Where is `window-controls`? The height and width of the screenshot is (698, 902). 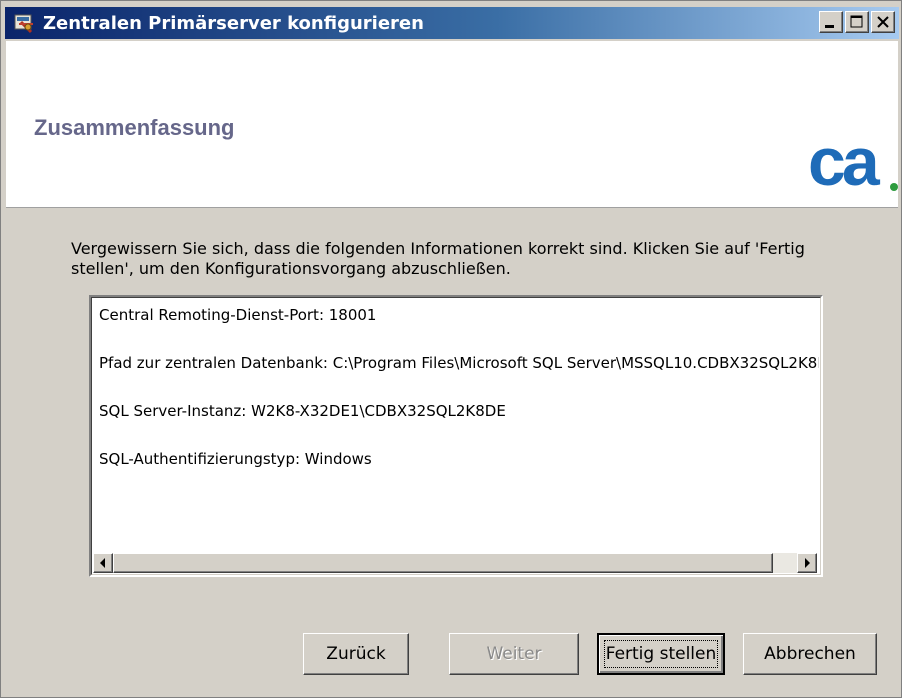
window-controls is located at coordinates (857, 22).